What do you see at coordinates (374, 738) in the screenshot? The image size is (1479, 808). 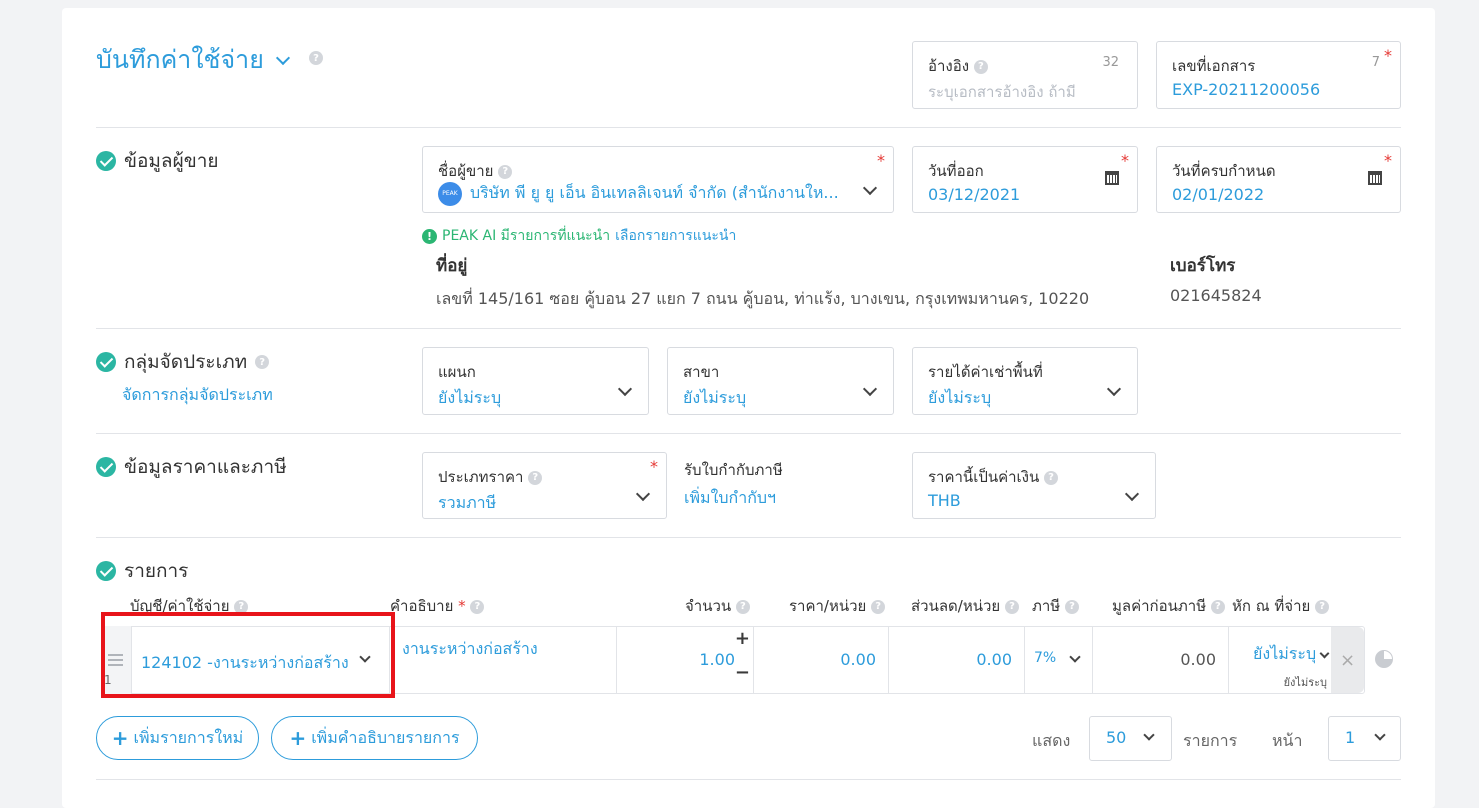 I see `add-description-button: + เพิ่มคำอธิบายรายการ` at bounding box center [374, 738].